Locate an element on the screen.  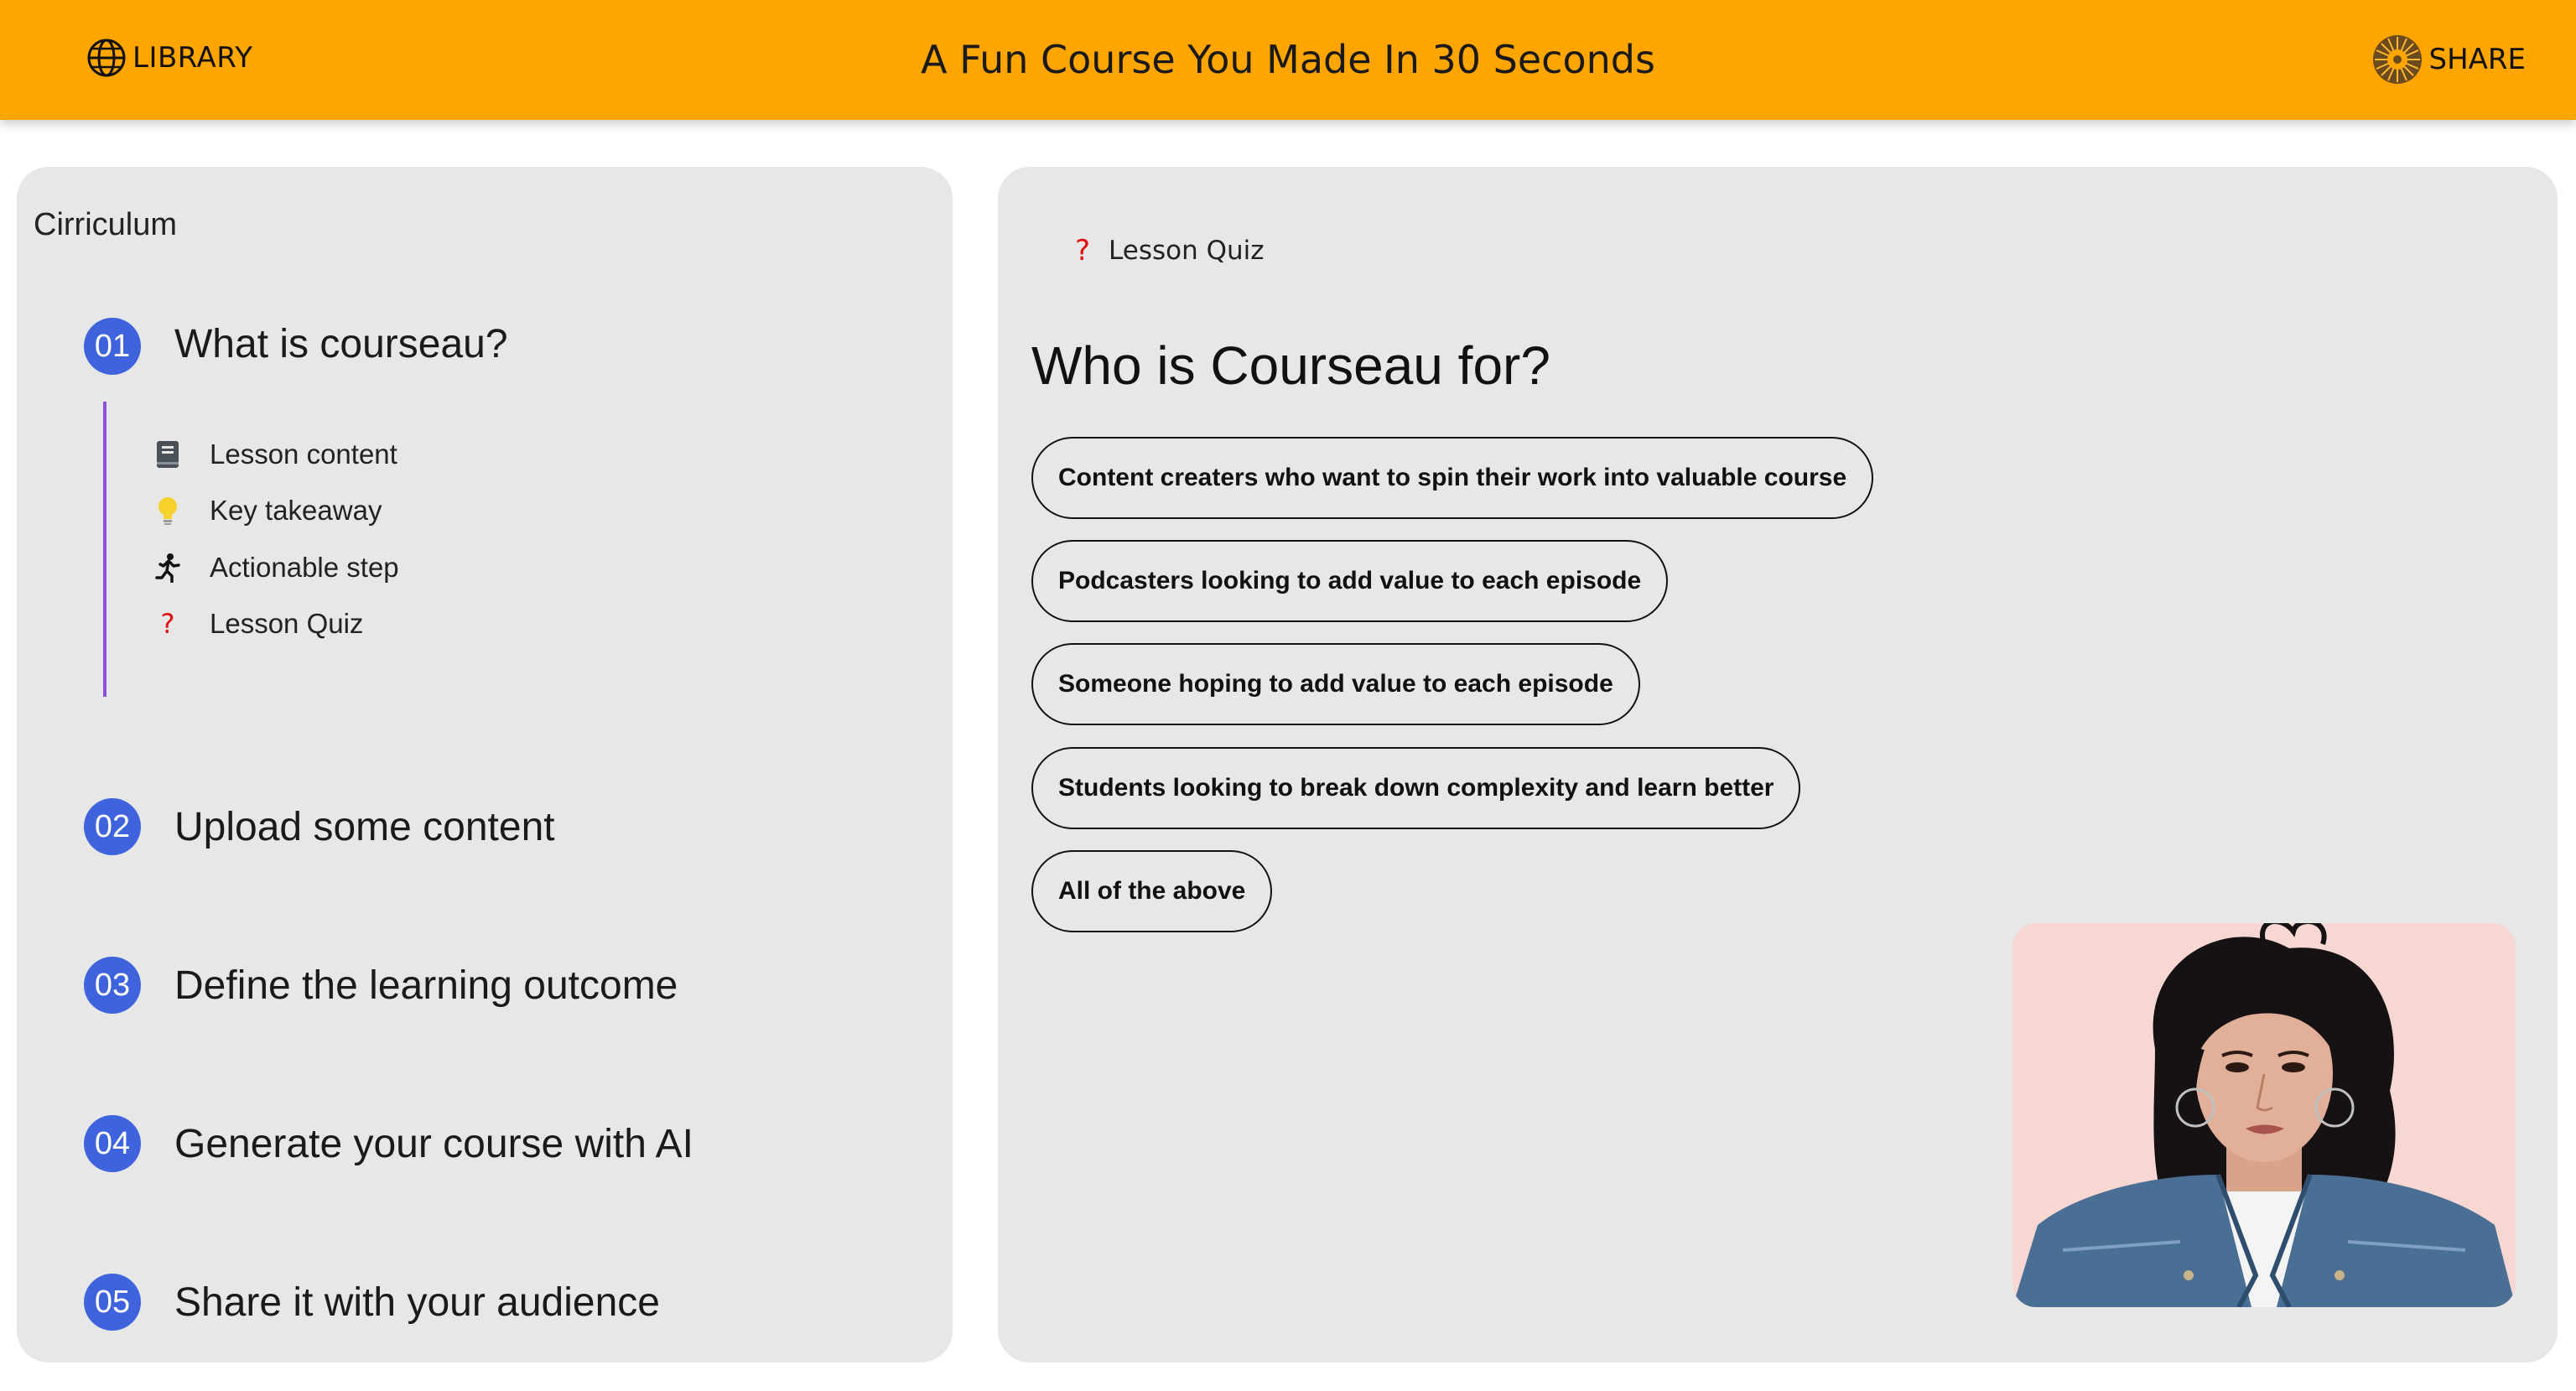
lesson-number-badge: 05 is located at coordinates (113, 1302).